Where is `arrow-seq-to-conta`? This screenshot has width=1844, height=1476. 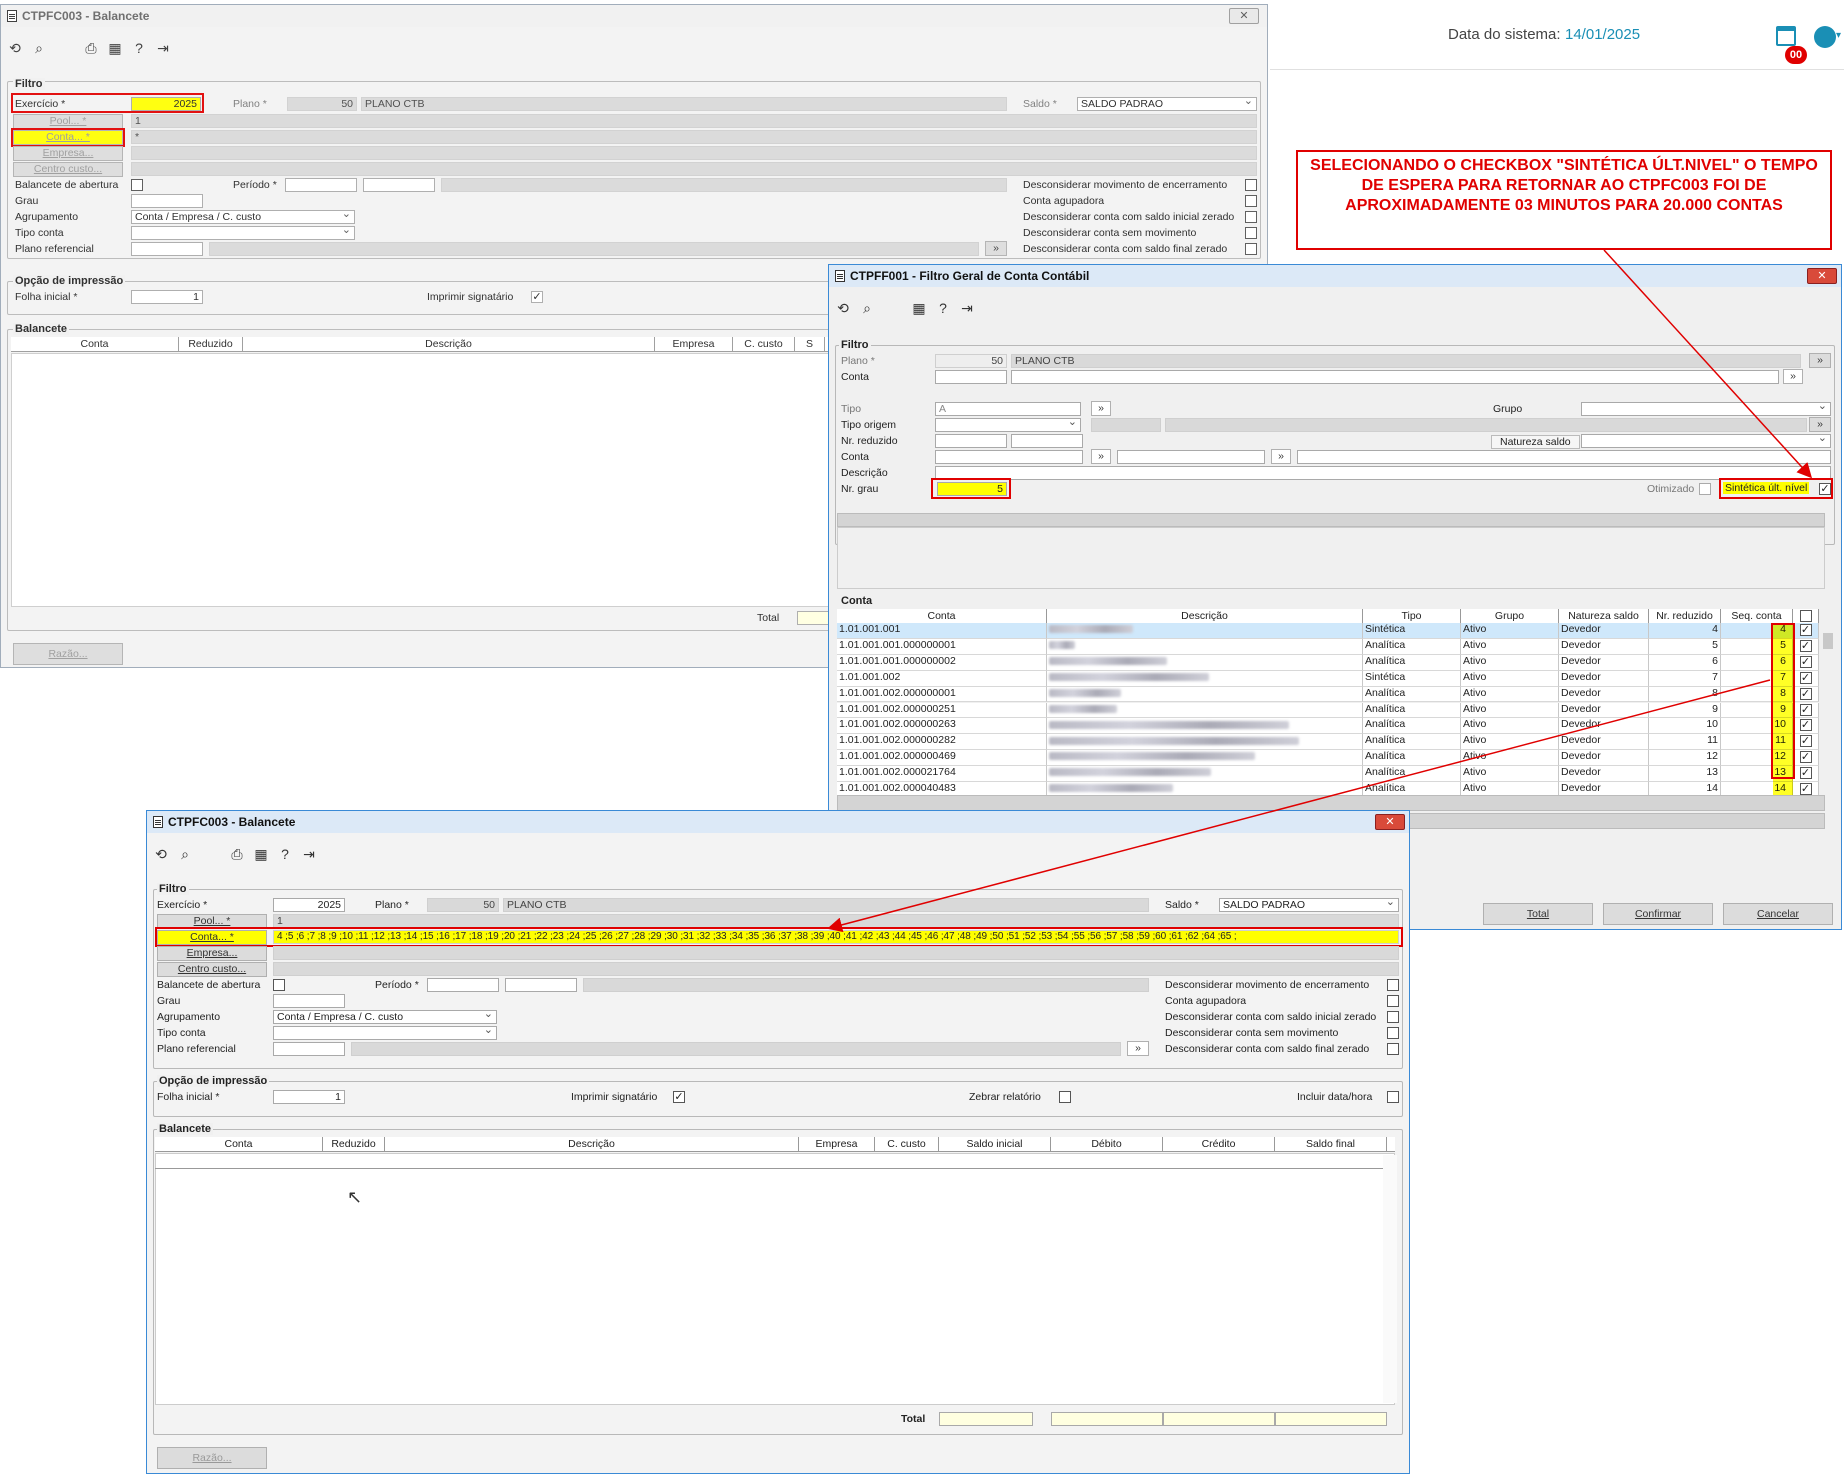
arrow-seq-to-conta is located at coordinates (1299, 806).